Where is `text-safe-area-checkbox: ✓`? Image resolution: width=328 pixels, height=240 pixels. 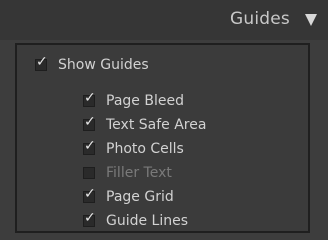
text-safe-area-checkbox: ✓ is located at coordinates (89, 123).